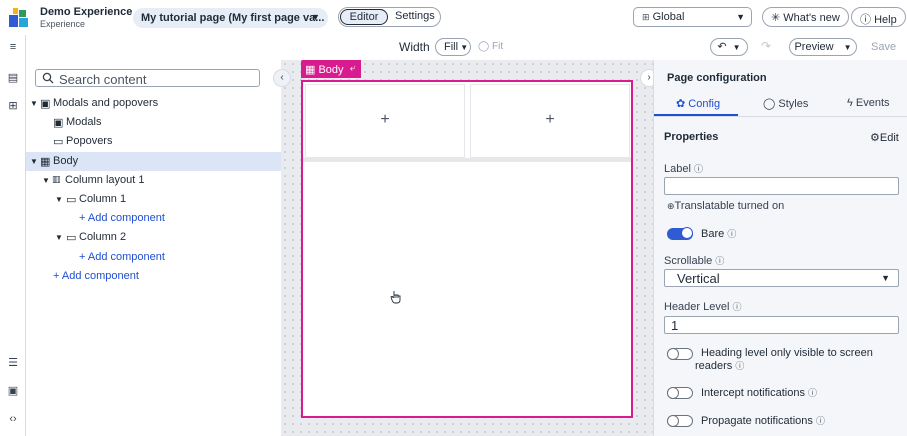  I want to click on menu-icon: ≡, so click(13, 47).